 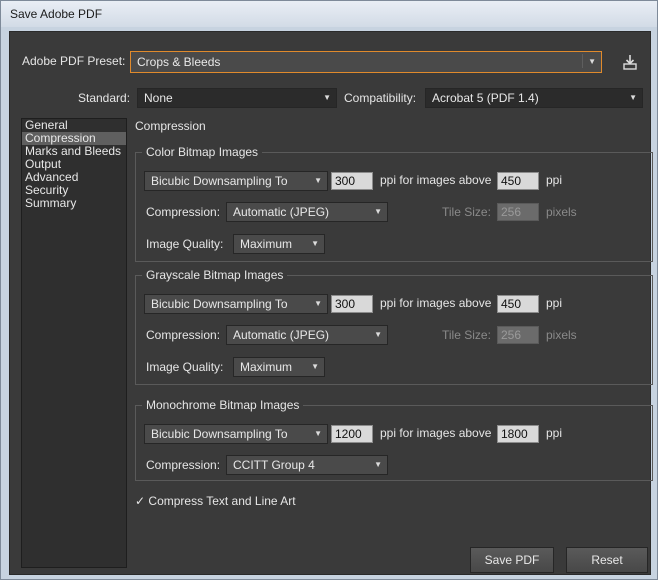 I want to click on gray-tile-input: 256, so click(x=518, y=335).